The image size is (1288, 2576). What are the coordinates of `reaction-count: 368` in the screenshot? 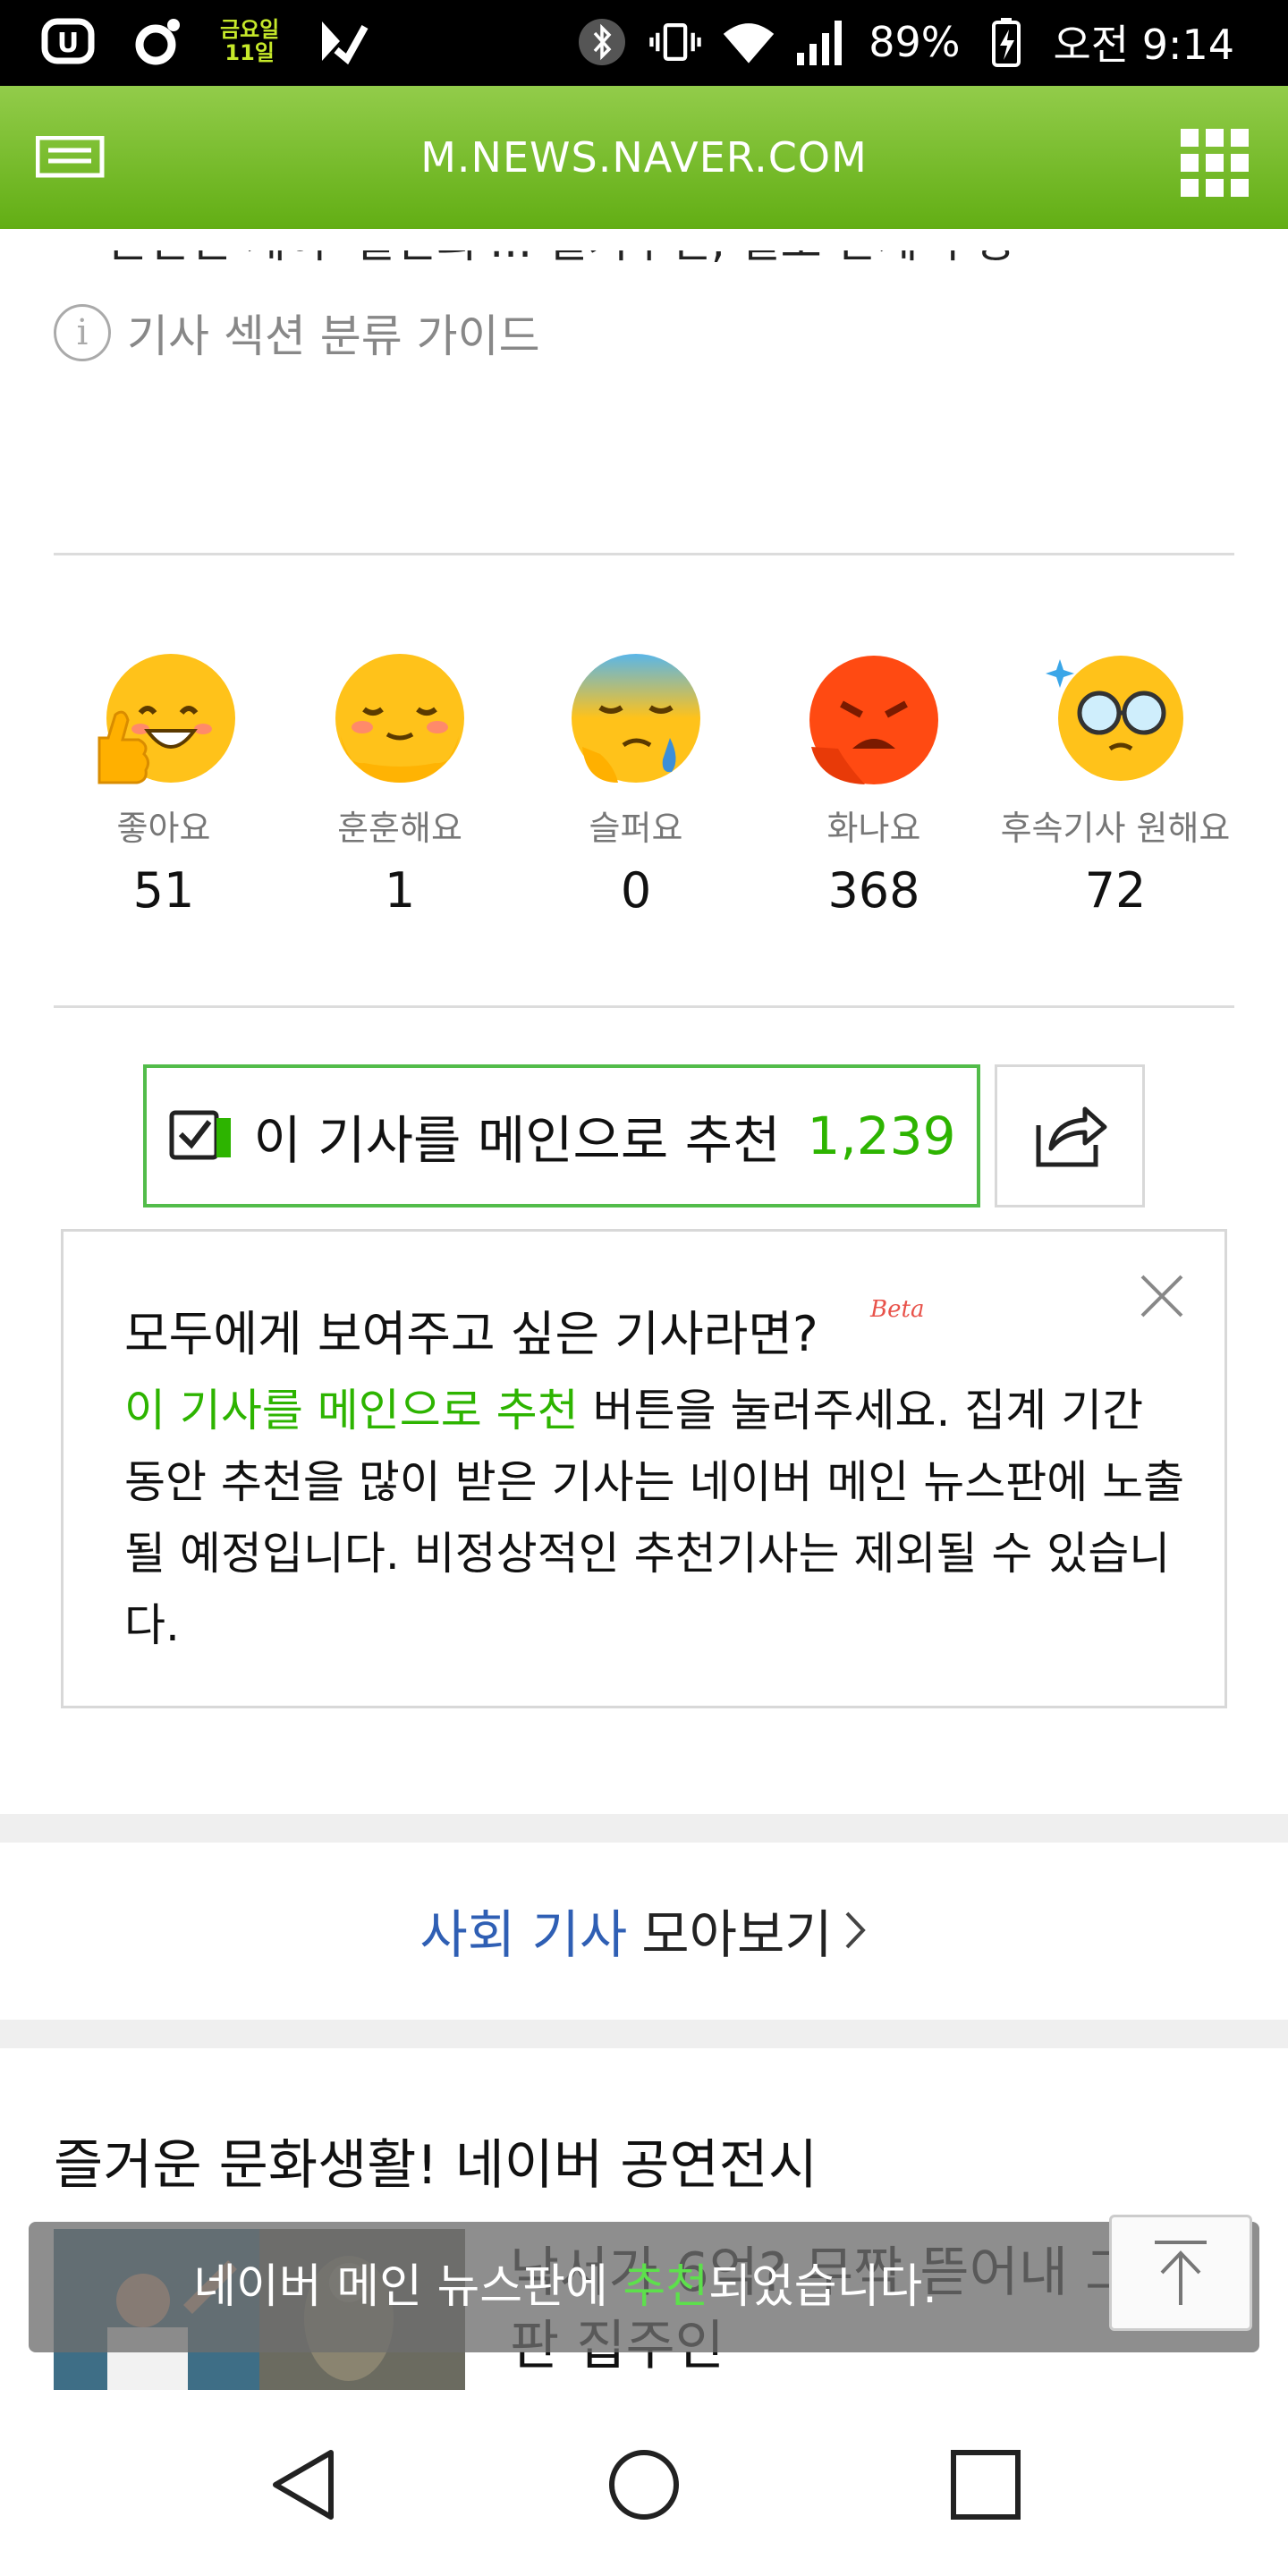 It's located at (873, 890).